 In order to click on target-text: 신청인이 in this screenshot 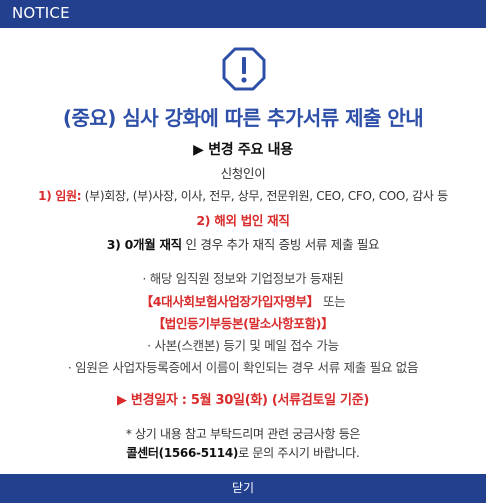, I will do `click(243, 173)`.